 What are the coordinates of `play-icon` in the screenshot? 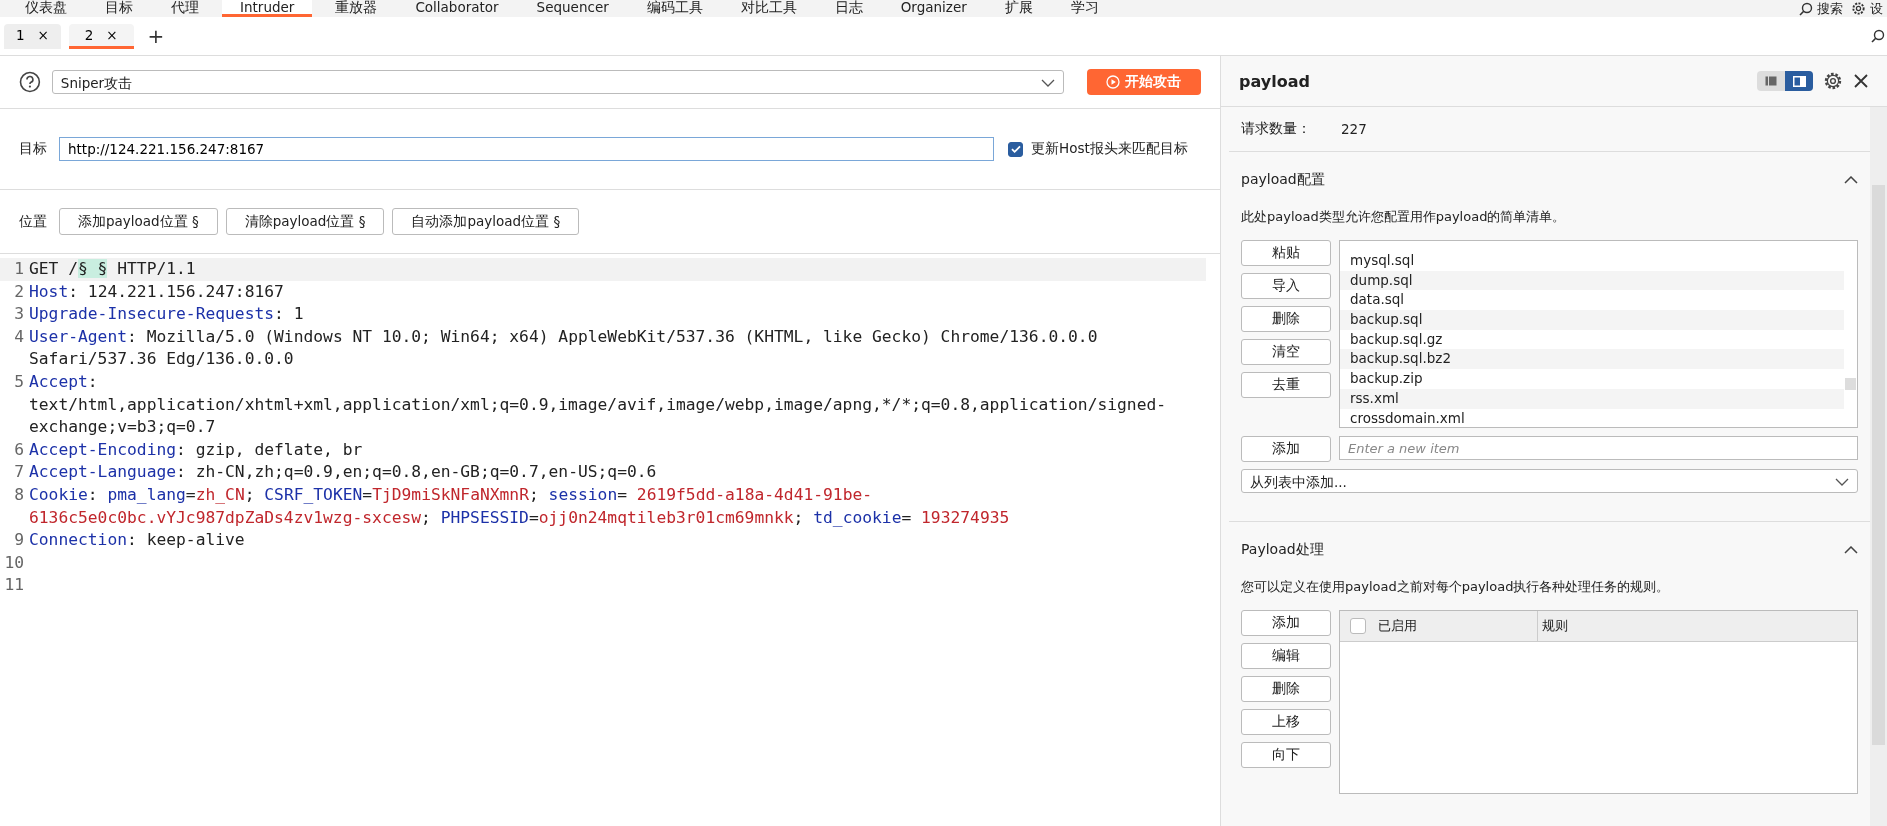 It's located at (1113, 82).